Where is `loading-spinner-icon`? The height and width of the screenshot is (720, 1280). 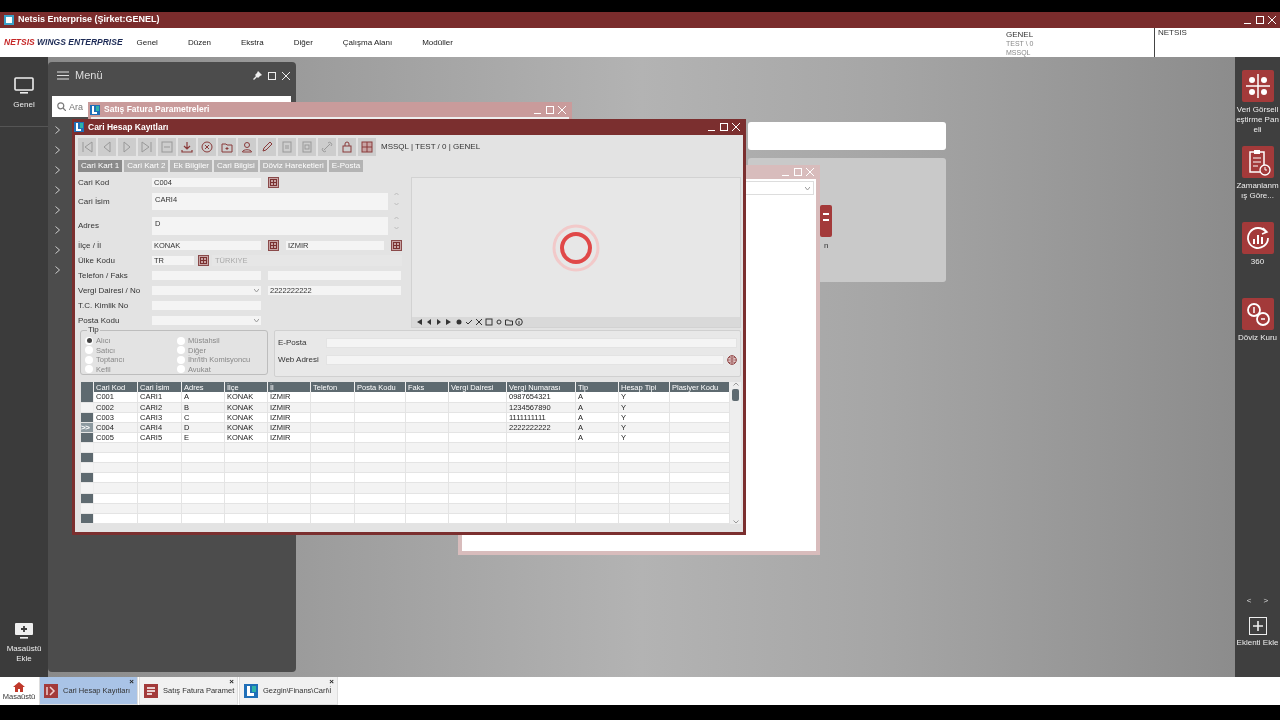
loading-spinner-icon is located at coordinates (576, 247).